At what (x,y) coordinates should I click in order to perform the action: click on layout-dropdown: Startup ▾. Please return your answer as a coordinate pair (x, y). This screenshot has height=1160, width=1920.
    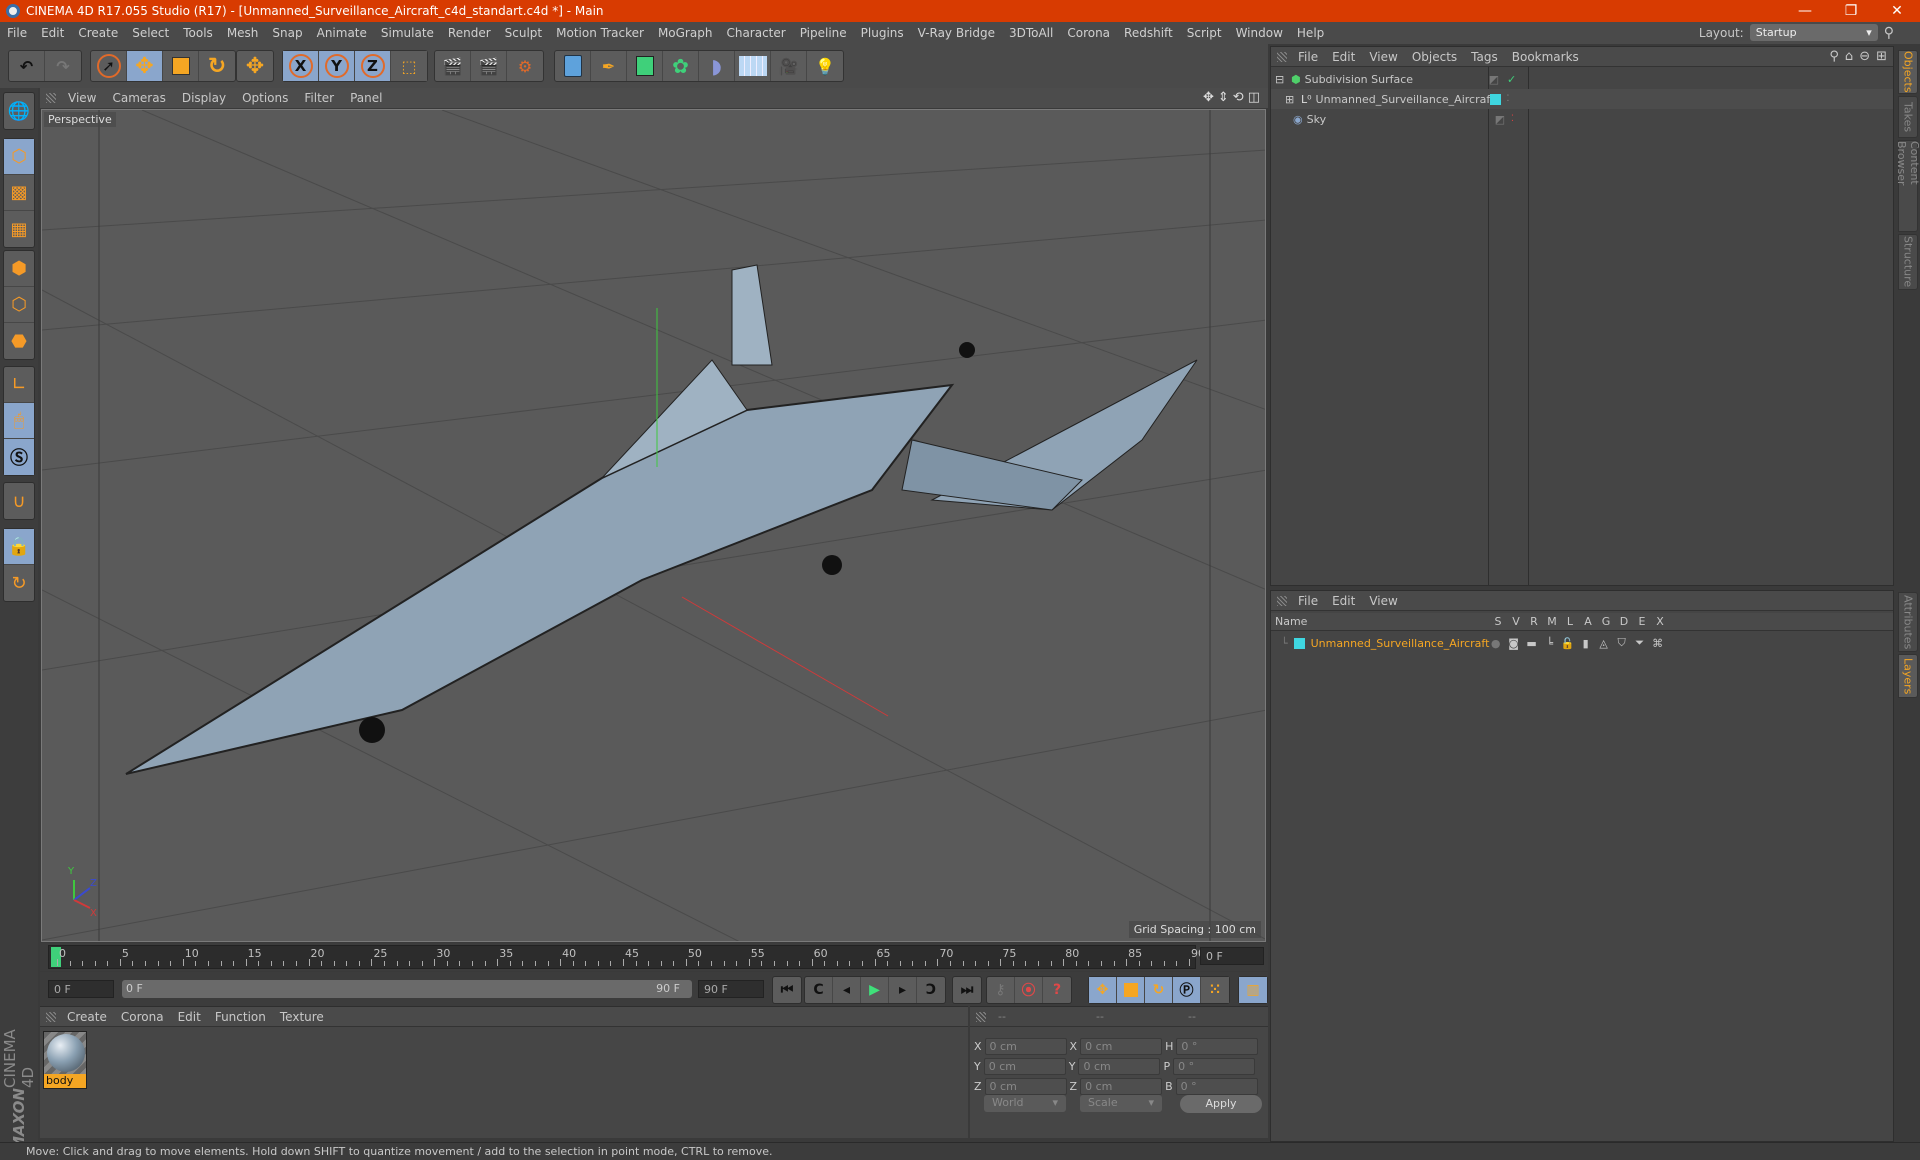
    Looking at the image, I should click on (1813, 32).